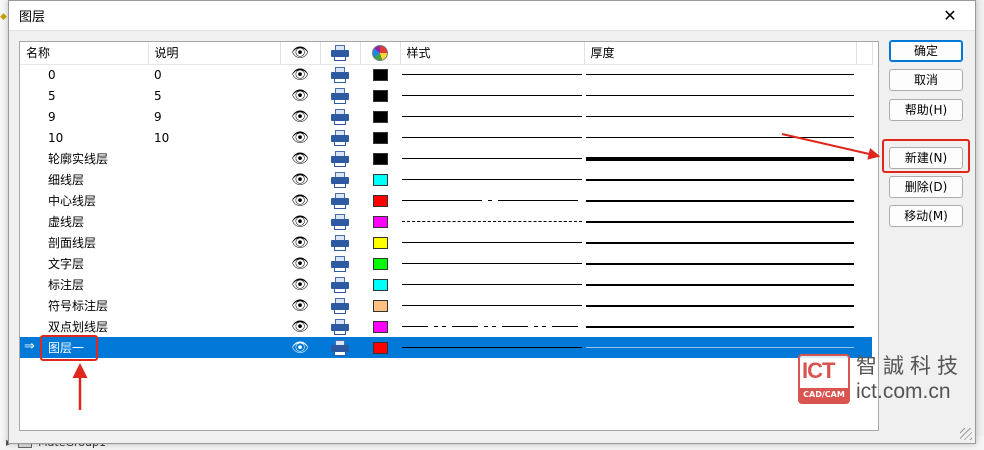 The height and width of the screenshot is (450, 984). Describe the element at coordinates (492, 53) in the screenshot. I see `column-header-style: 样式` at that location.